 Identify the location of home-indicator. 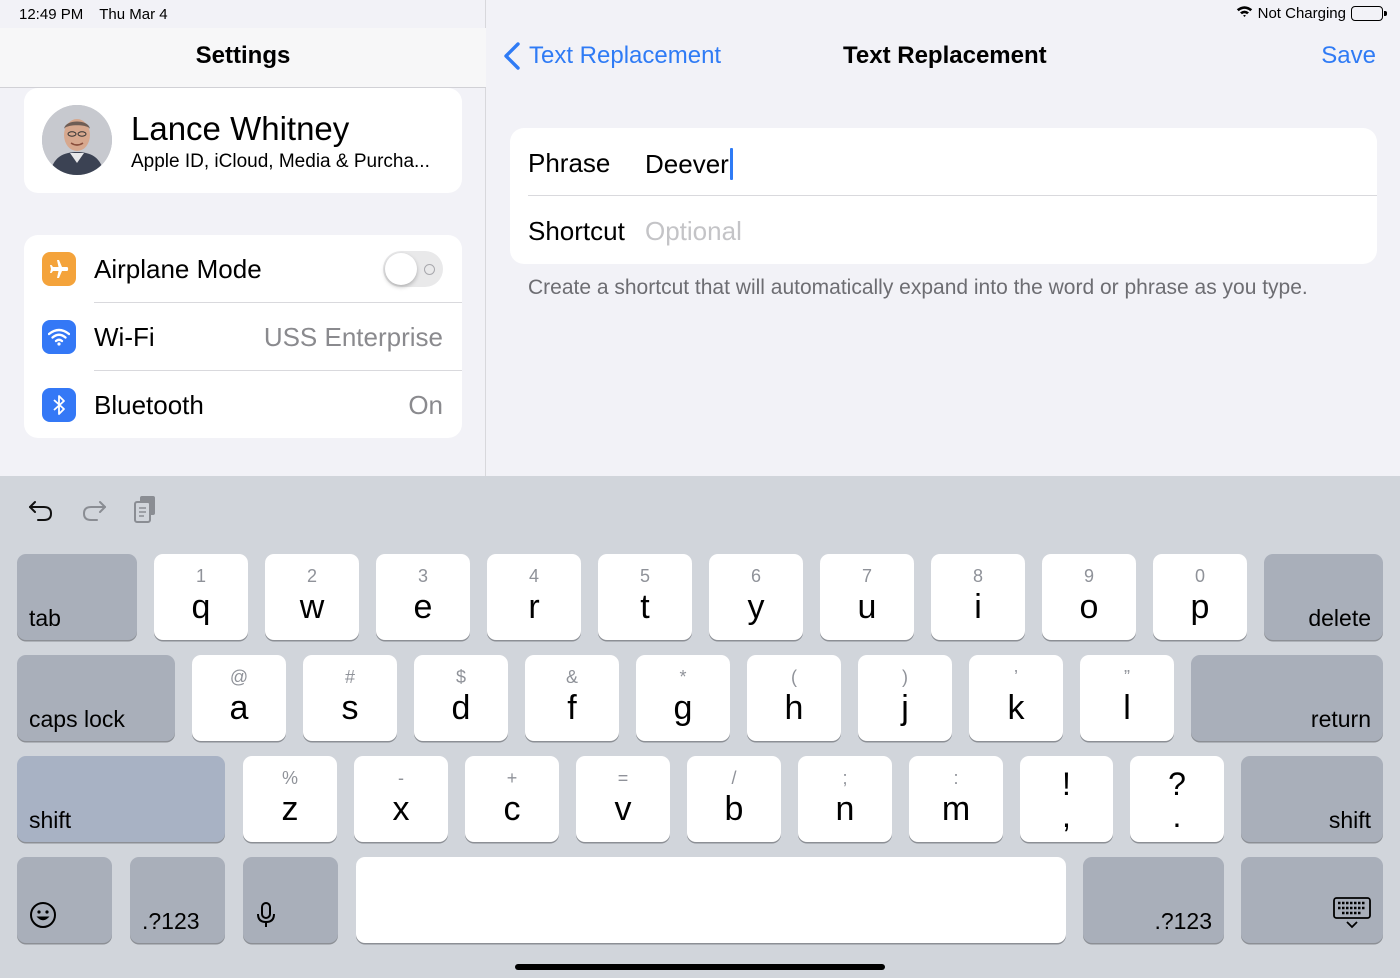
(700, 967).